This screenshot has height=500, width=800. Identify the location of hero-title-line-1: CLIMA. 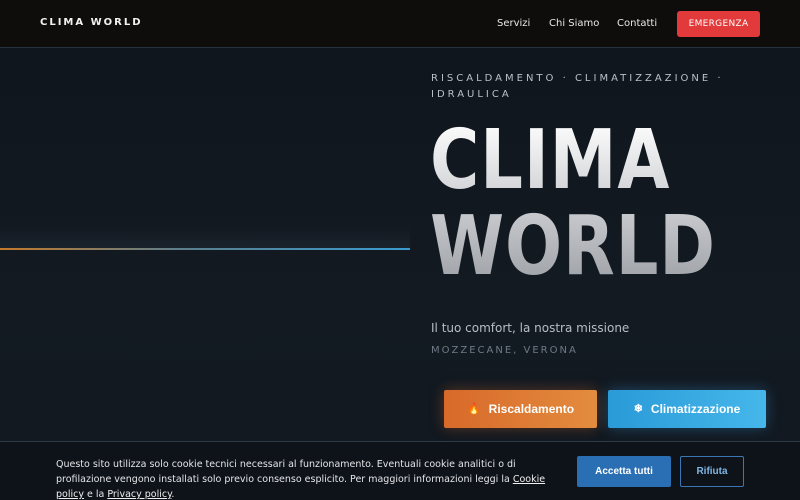
(550, 160).